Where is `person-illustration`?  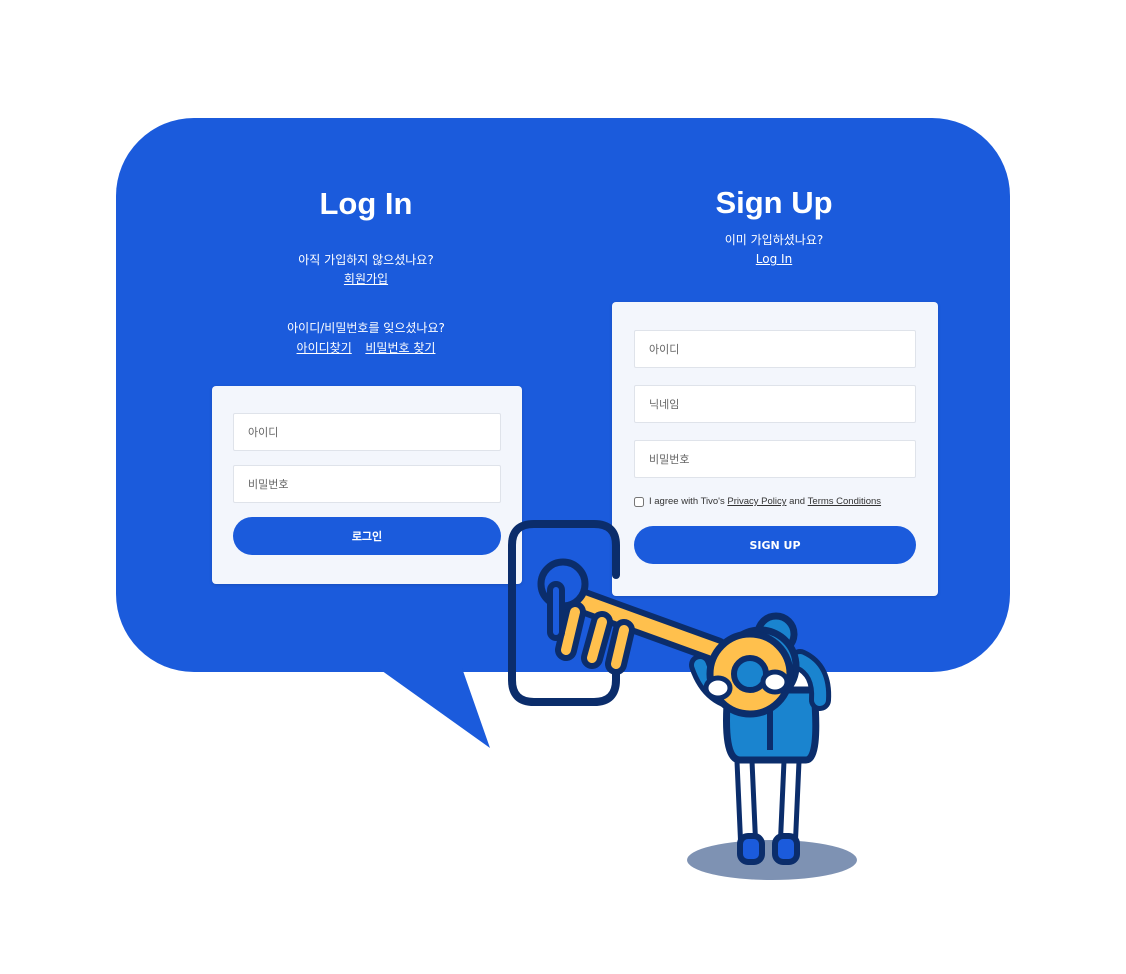 person-illustration is located at coordinates (682, 700).